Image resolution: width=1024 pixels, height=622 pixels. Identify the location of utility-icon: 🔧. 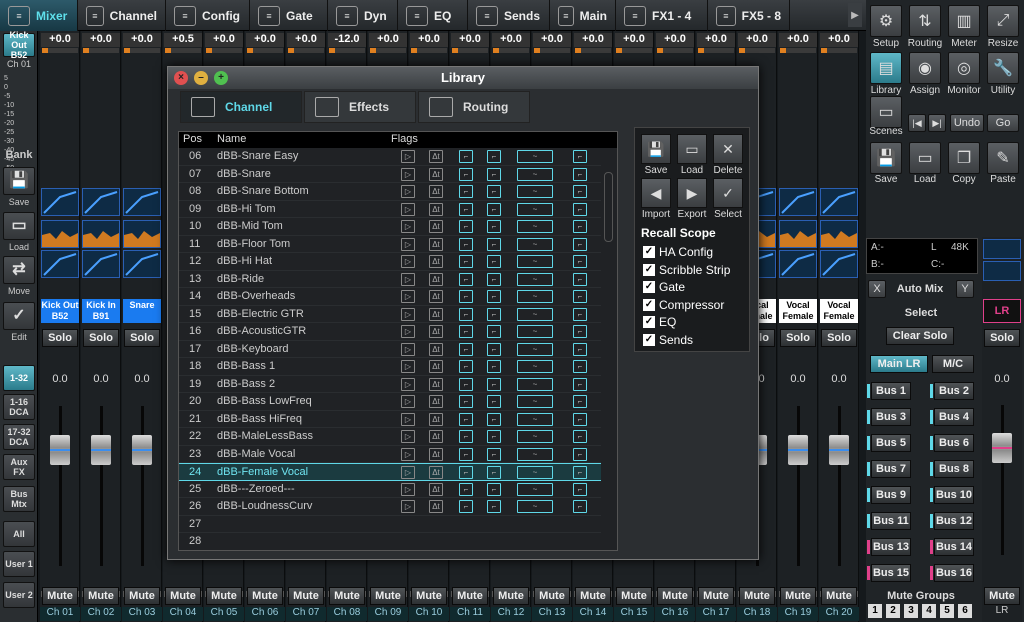
(1003, 68).